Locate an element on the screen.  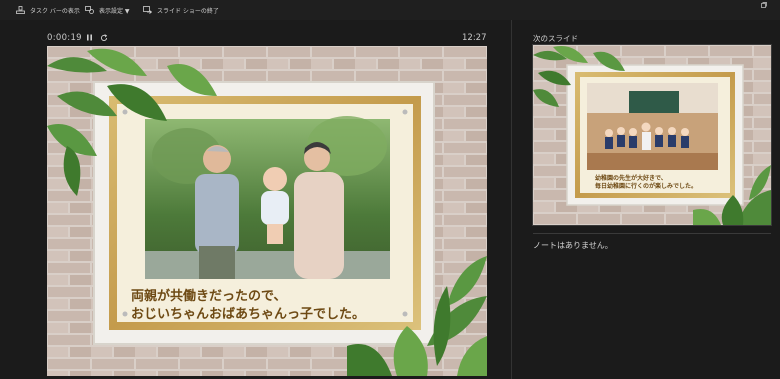
restart-timer-button is located at coordinates (103, 37).